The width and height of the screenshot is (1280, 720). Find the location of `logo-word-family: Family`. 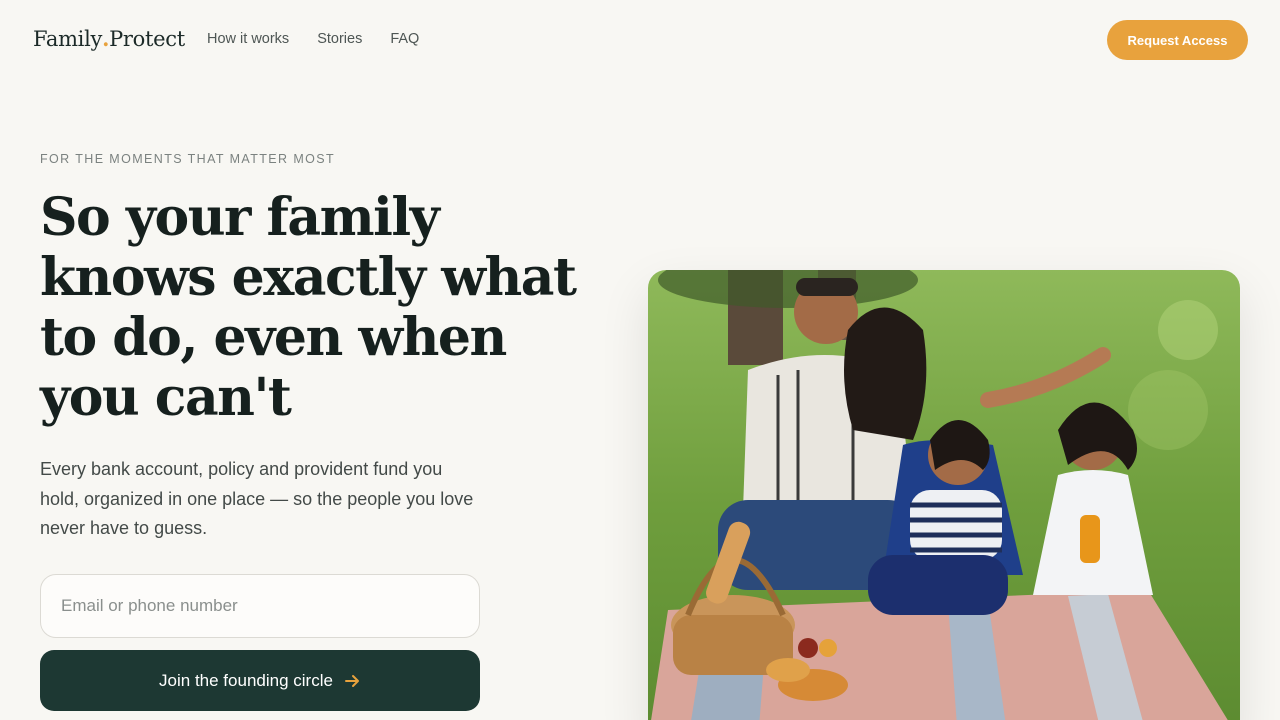

logo-word-family: Family is located at coordinates (68, 39).